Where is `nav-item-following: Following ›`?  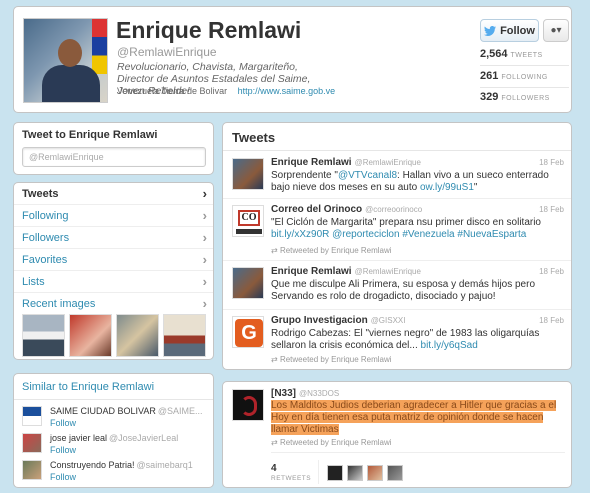
nav-item-following: Following › is located at coordinates (113, 216).